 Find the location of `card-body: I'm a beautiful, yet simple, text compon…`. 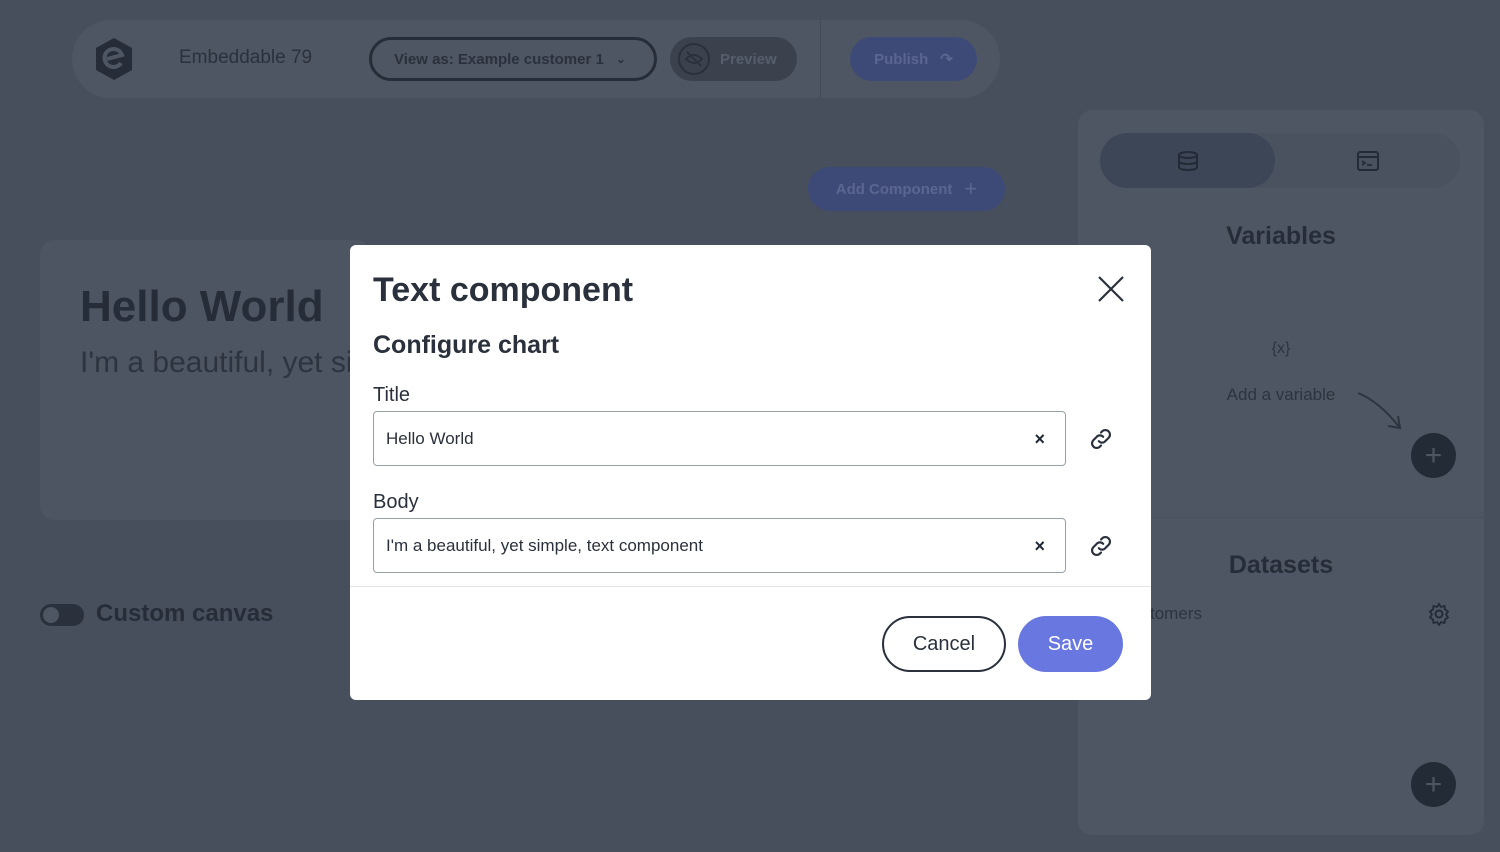

card-body: I'm a beautiful, yet simple, text compon… is located at coordinates (215, 362).